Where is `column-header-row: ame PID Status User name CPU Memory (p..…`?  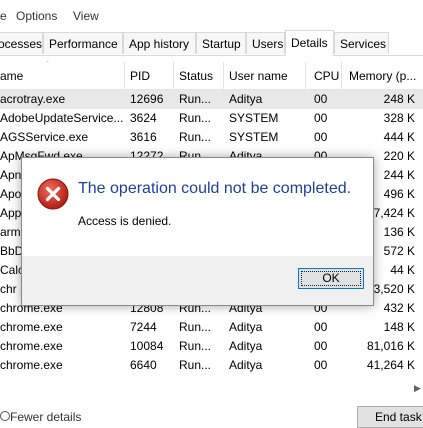 column-header-row: ame PID Status User name CPU Memory (p..… is located at coordinates (211, 76).